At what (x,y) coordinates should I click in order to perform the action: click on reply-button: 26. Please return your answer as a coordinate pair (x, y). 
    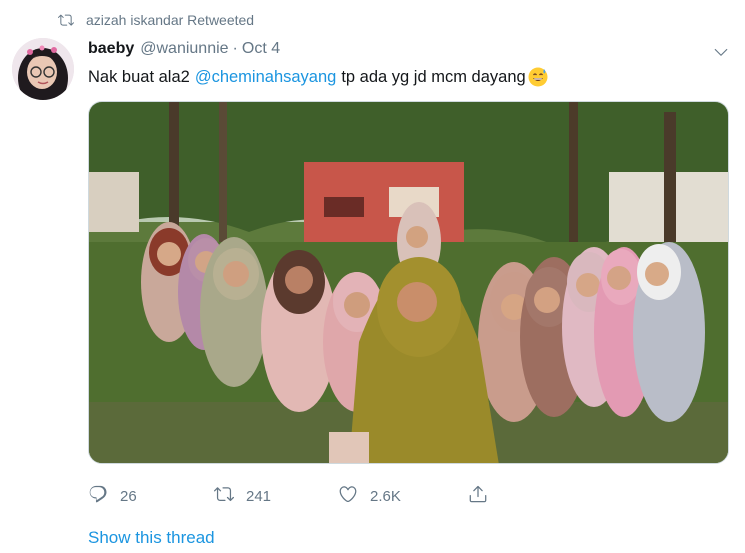
    Looking at the image, I should click on (151, 496).